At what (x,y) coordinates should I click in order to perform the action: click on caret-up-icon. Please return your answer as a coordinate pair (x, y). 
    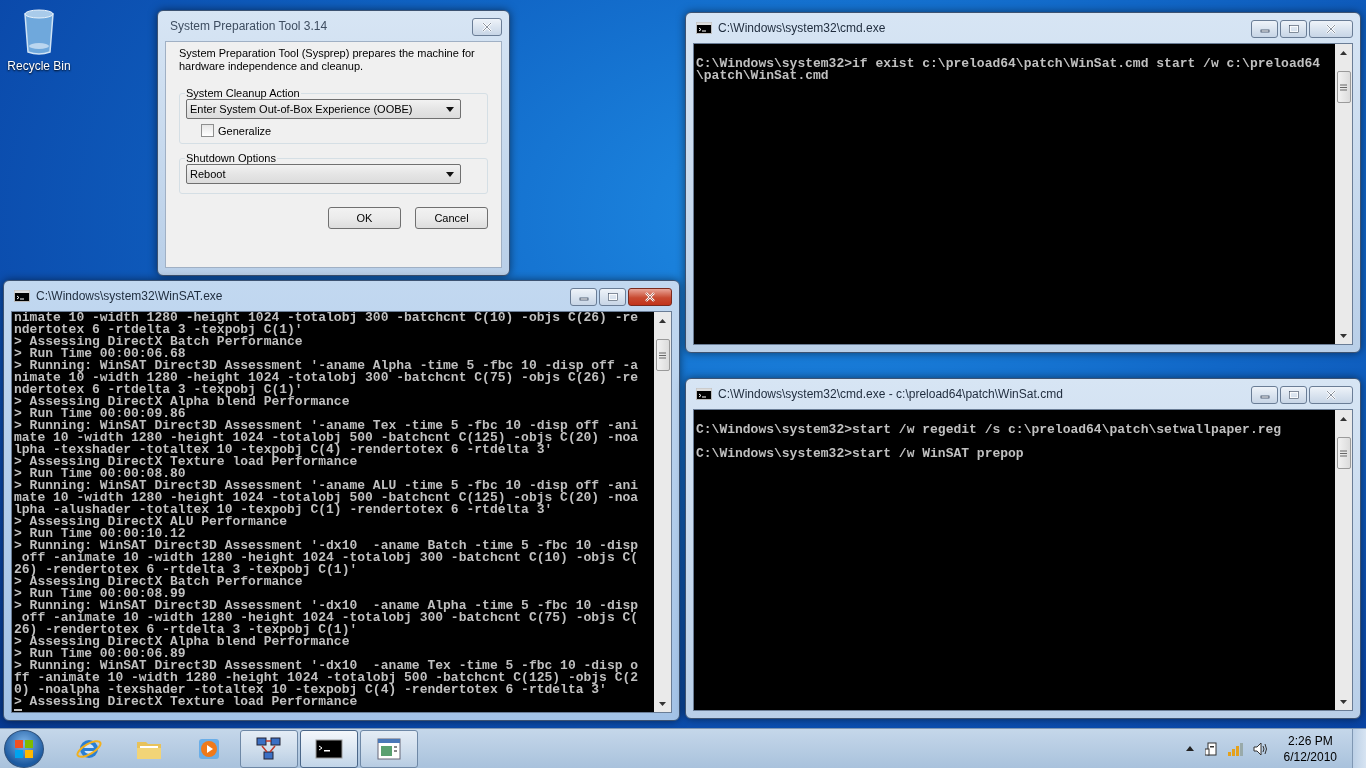
    Looking at the image, I should click on (1189, 748).